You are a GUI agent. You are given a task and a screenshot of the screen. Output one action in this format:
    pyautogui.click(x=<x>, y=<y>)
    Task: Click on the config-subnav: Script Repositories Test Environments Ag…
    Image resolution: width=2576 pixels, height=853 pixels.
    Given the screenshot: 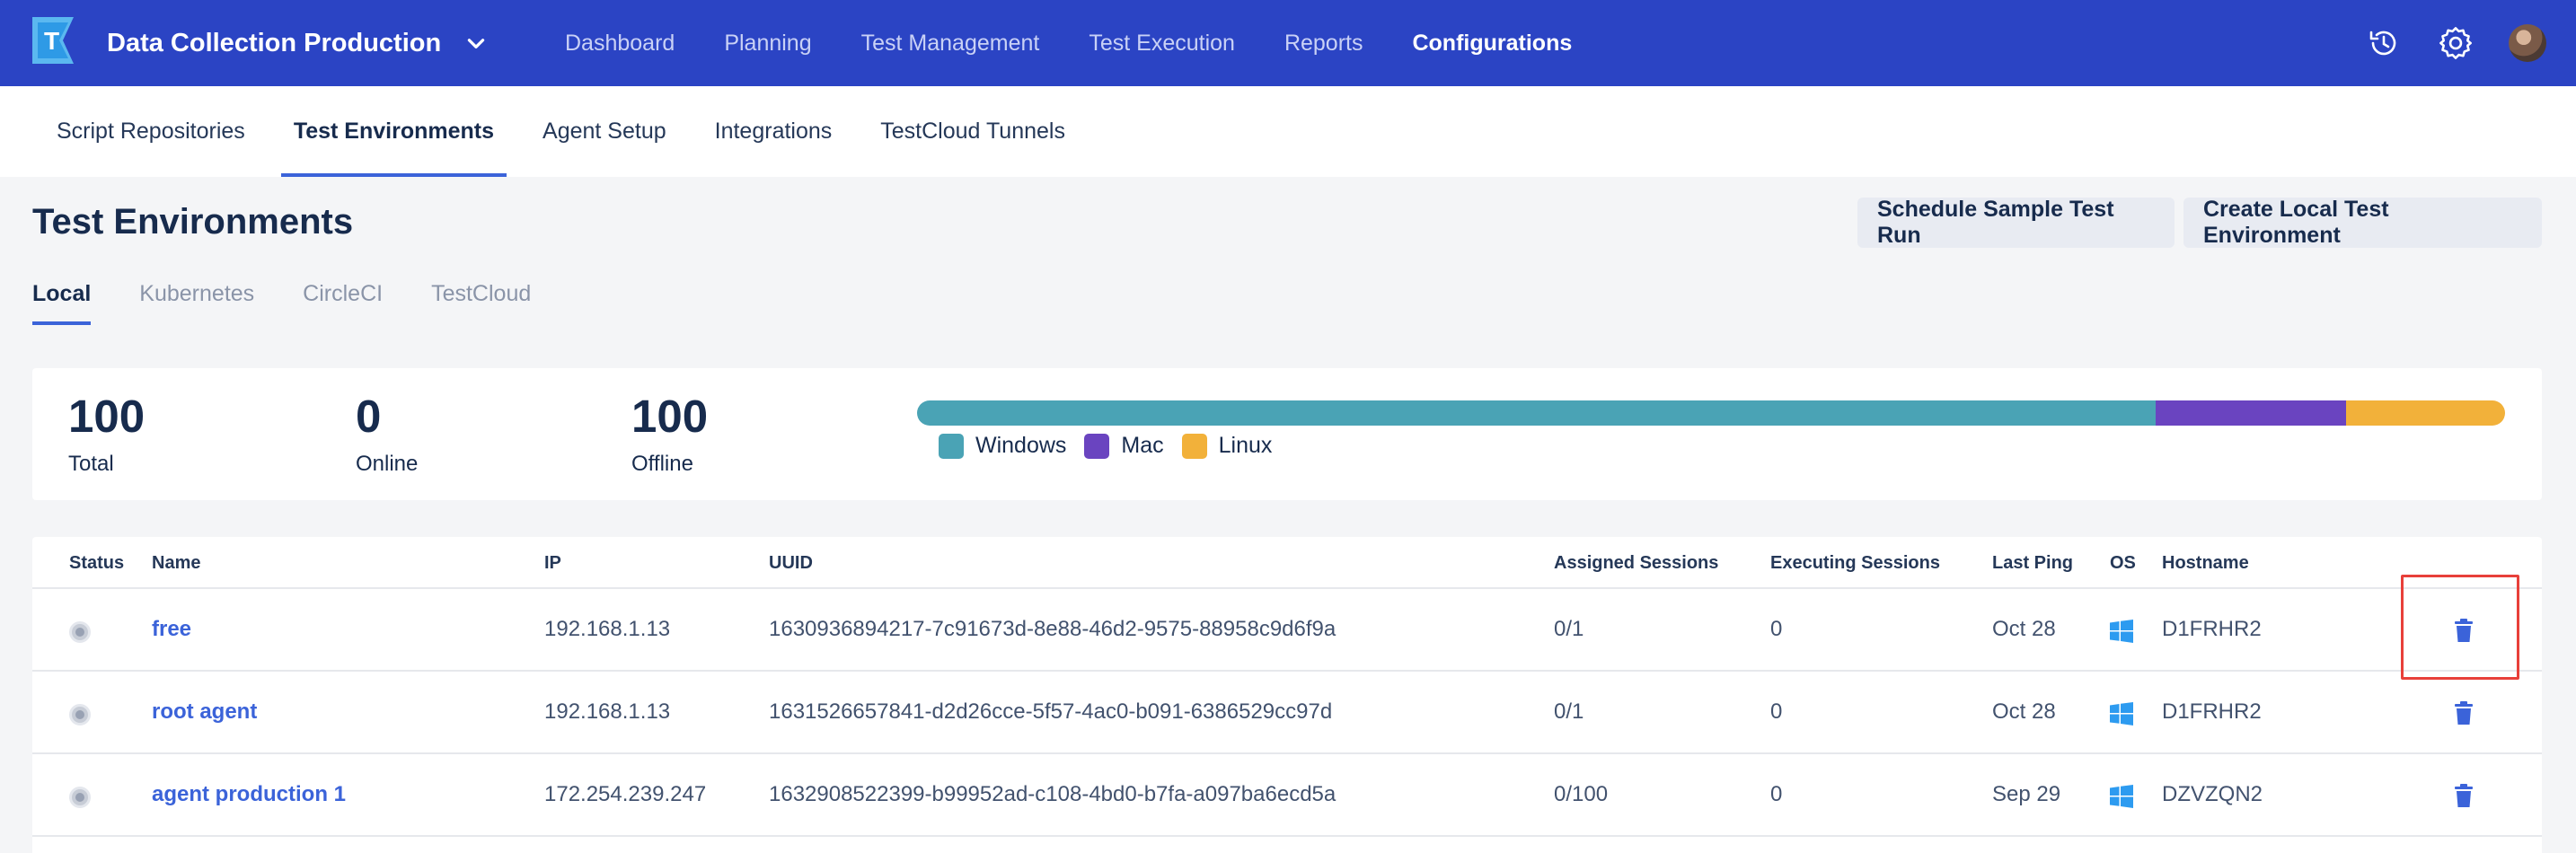 What is the action you would take?
    pyautogui.click(x=1288, y=132)
    